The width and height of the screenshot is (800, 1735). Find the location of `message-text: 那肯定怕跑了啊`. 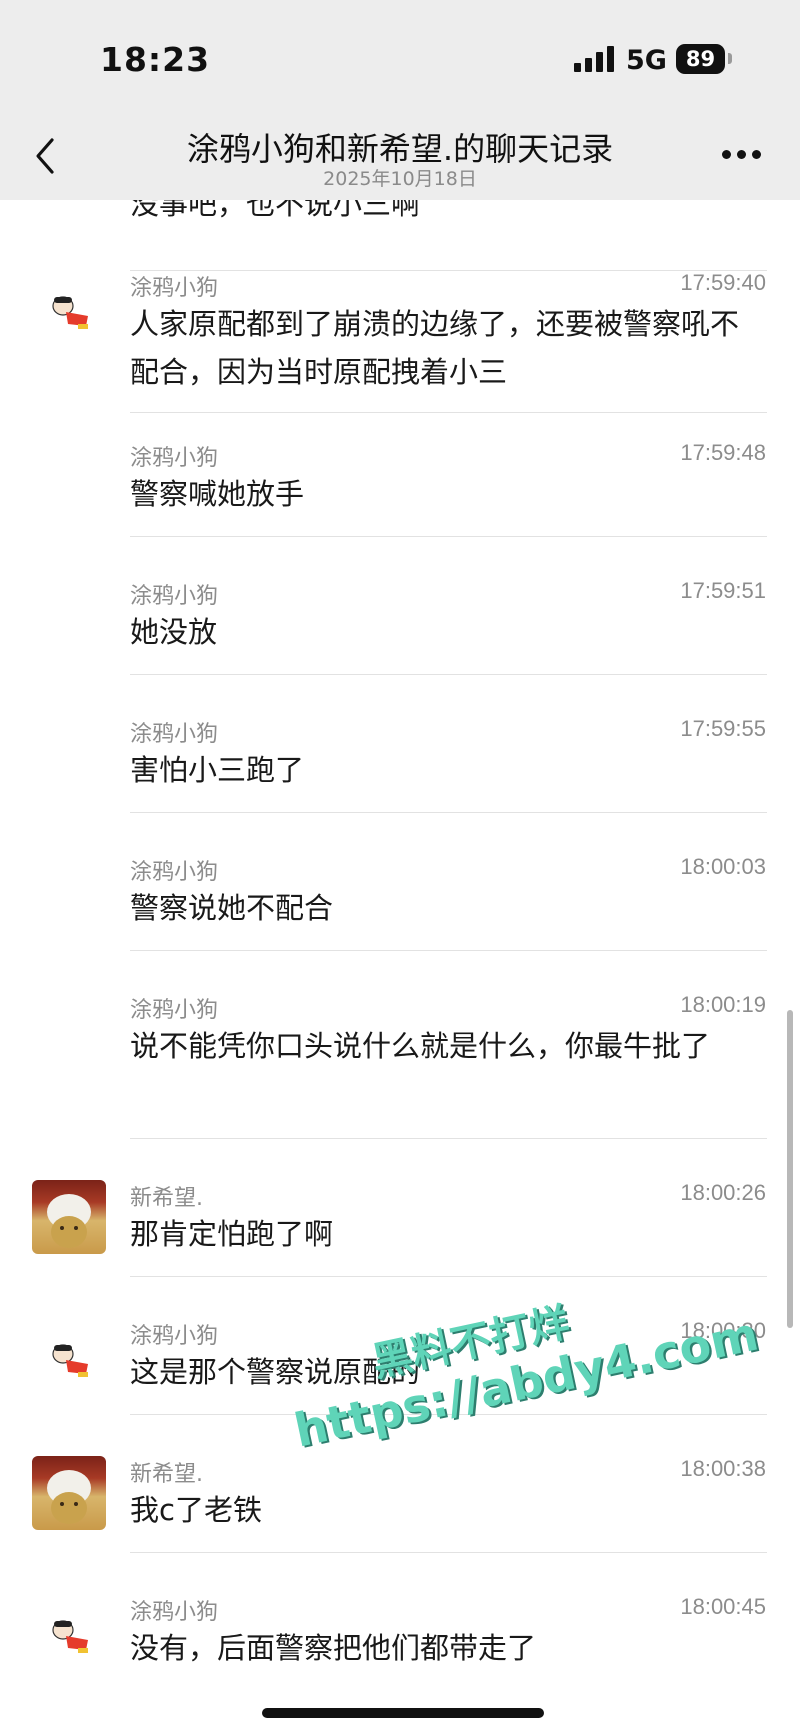

message-text: 那肯定怕跑了啊 is located at coordinates (232, 1234).